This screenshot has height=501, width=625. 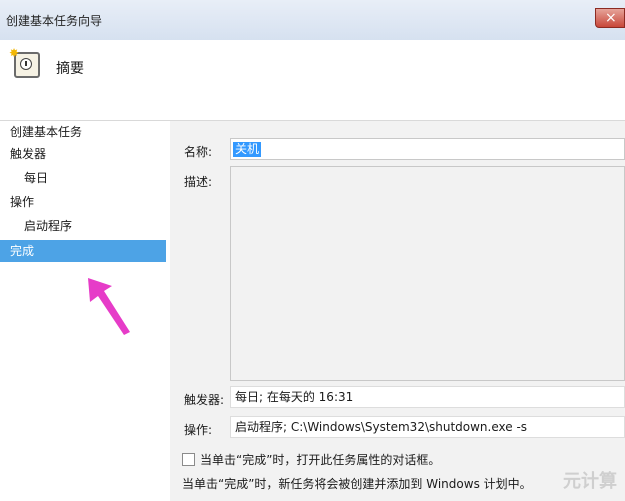 I want to click on step-action: 操作, so click(x=83, y=202).